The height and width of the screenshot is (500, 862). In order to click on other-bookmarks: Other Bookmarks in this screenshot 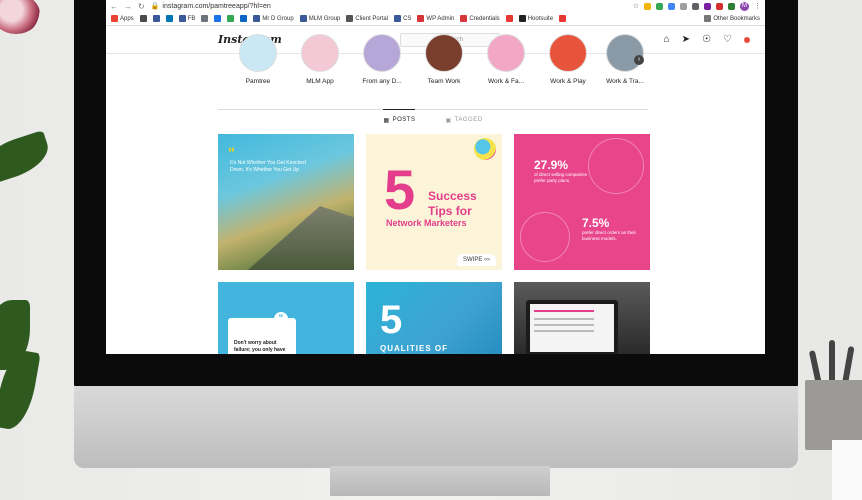, I will do `click(732, 18)`.